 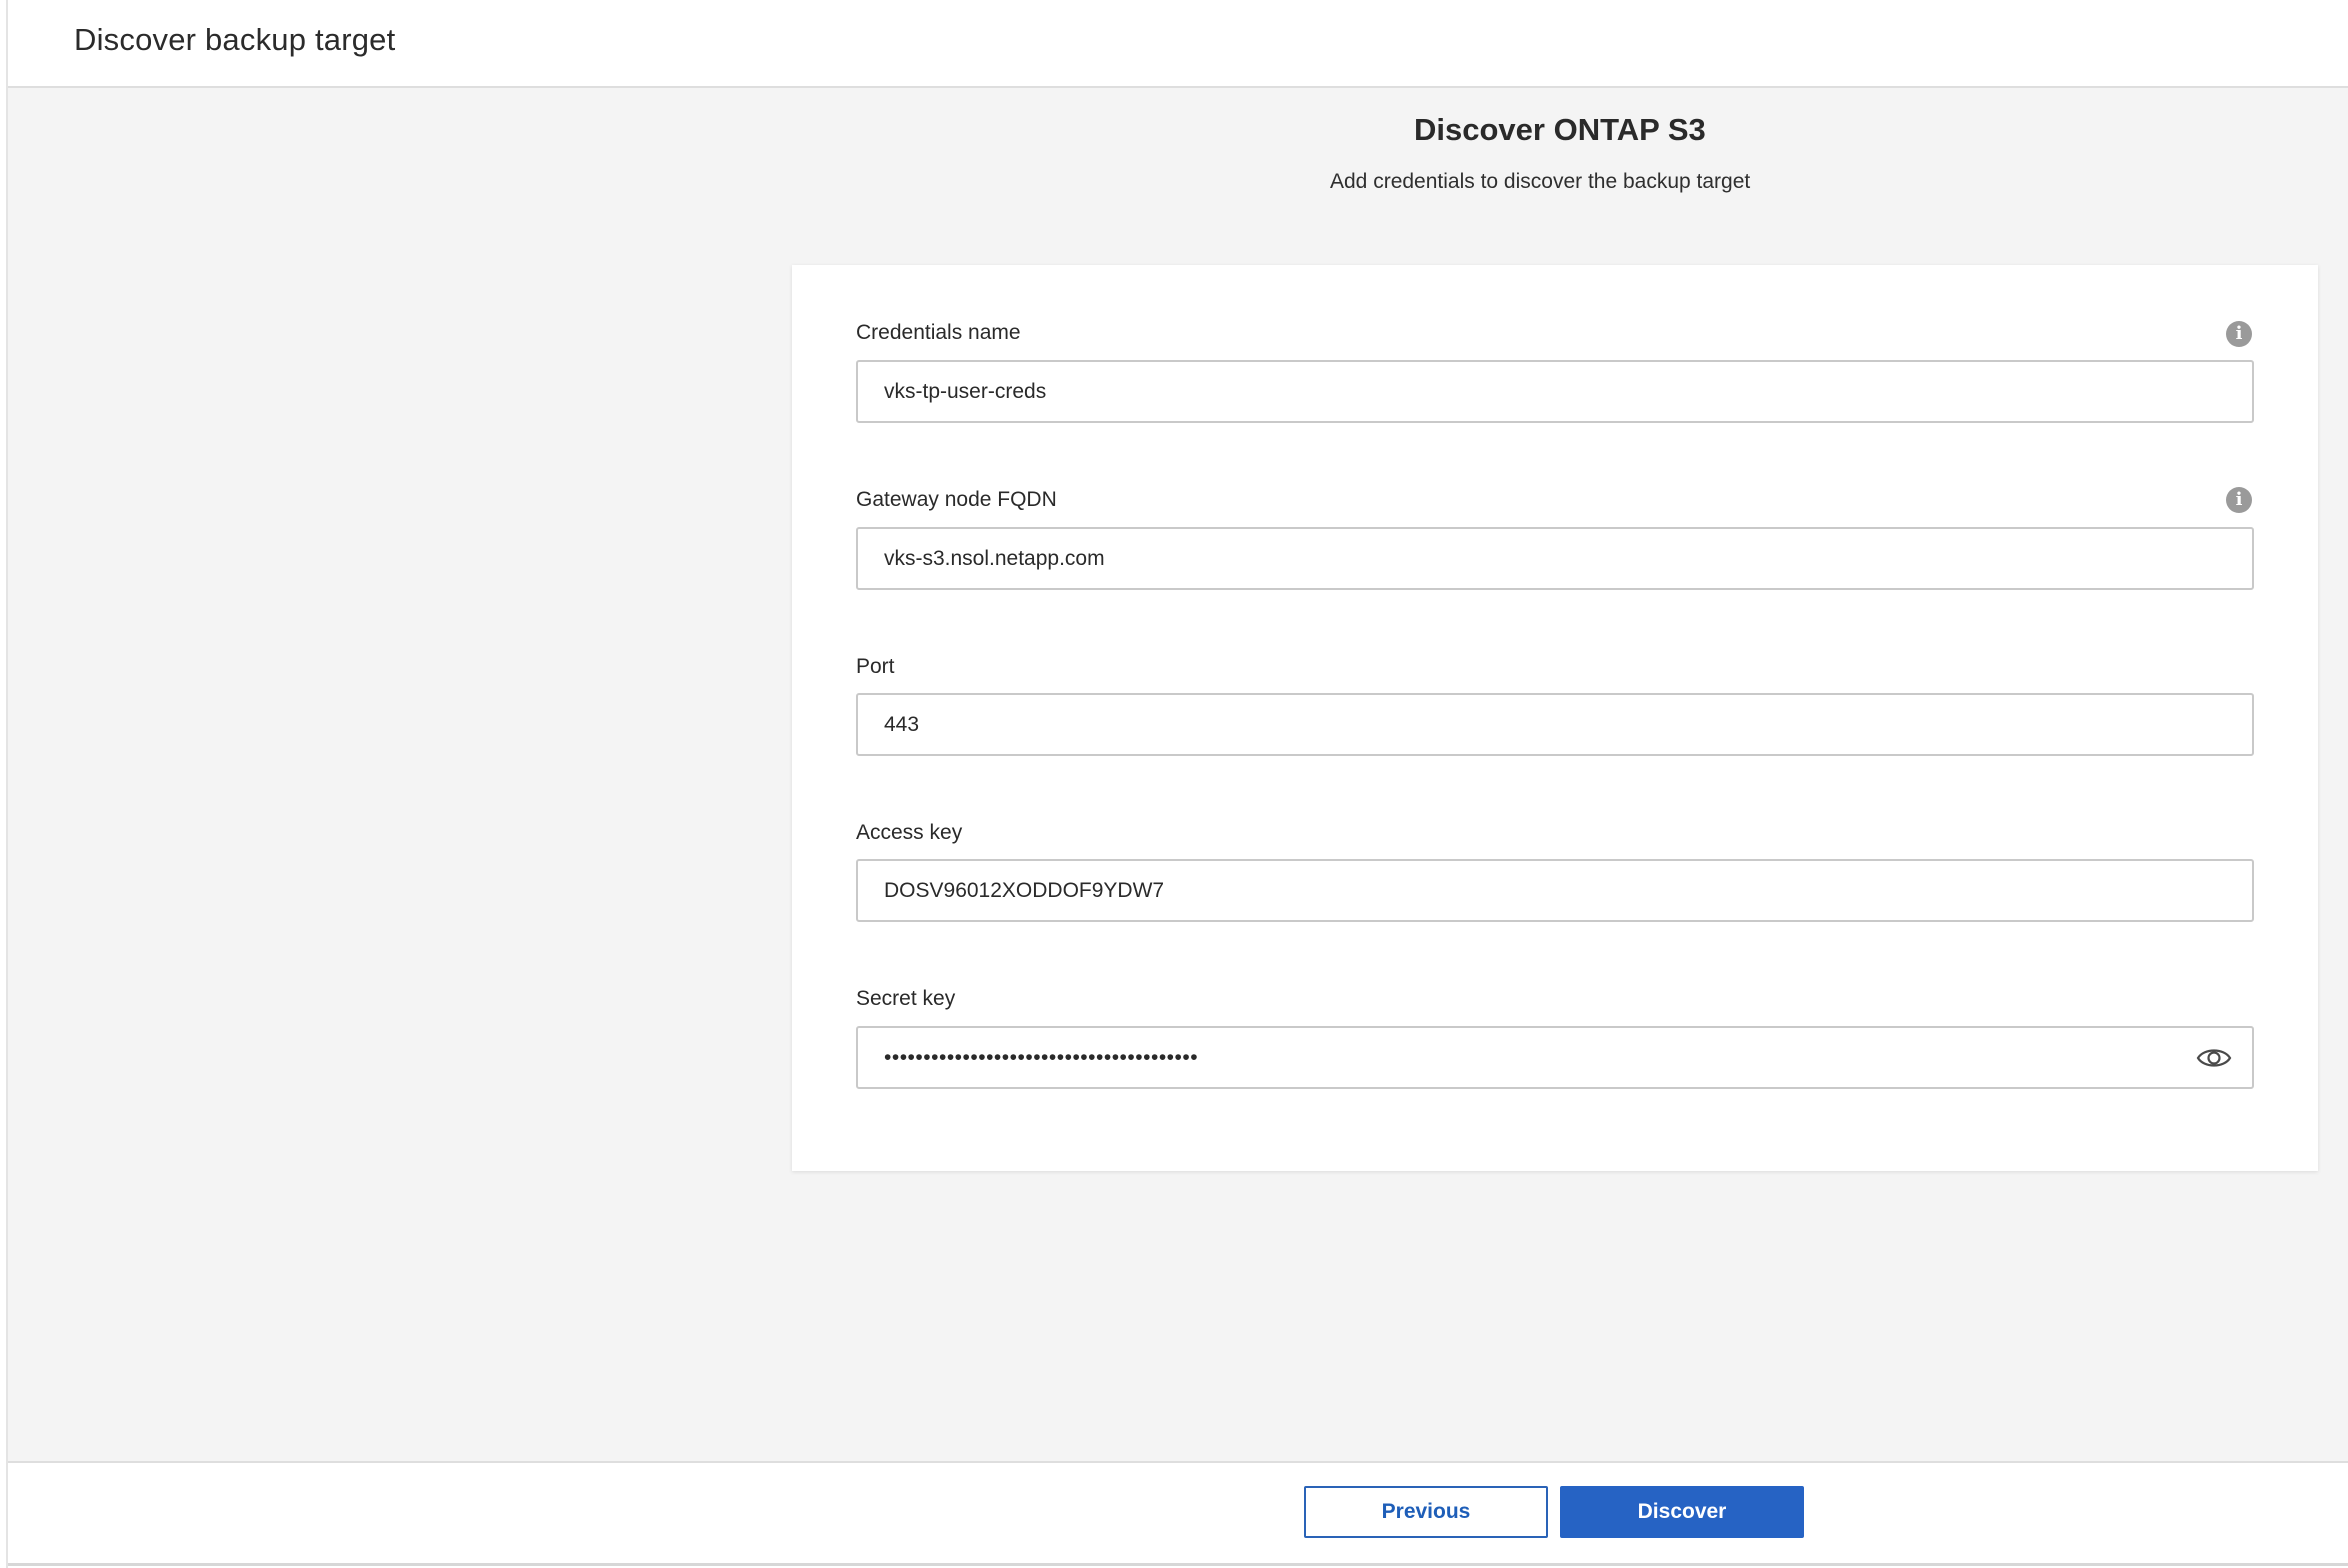 What do you see at coordinates (1555, 724) in the screenshot?
I see `port-input: 443` at bounding box center [1555, 724].